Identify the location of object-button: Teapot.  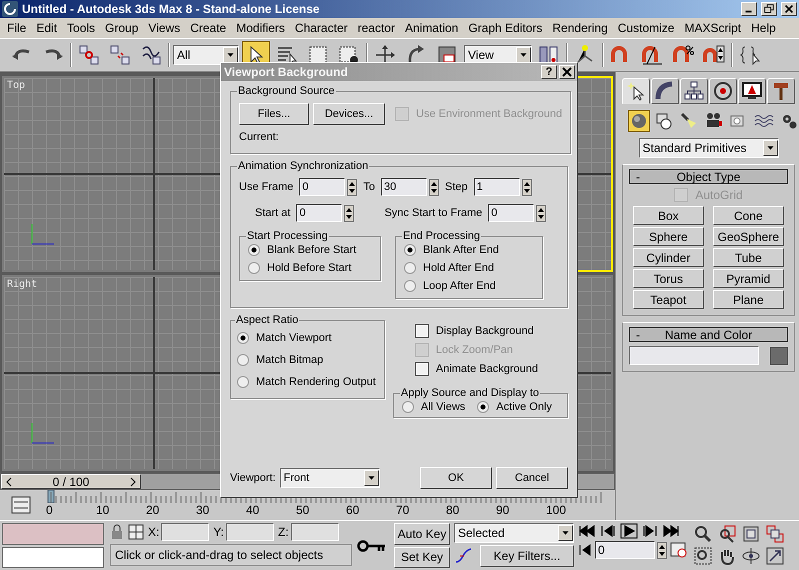
(668, 299).